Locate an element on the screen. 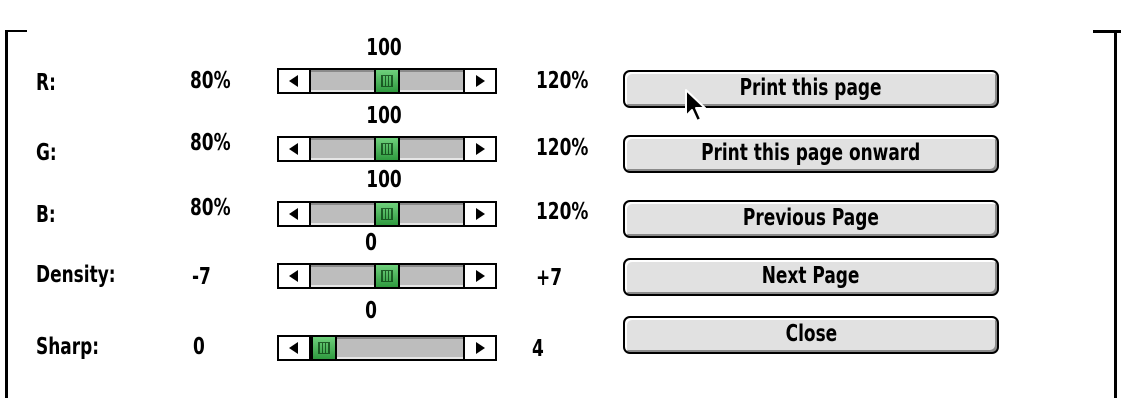 This screenshot has width=1121, height=398. g-slider-thumb is located at coordinates (387, 149).